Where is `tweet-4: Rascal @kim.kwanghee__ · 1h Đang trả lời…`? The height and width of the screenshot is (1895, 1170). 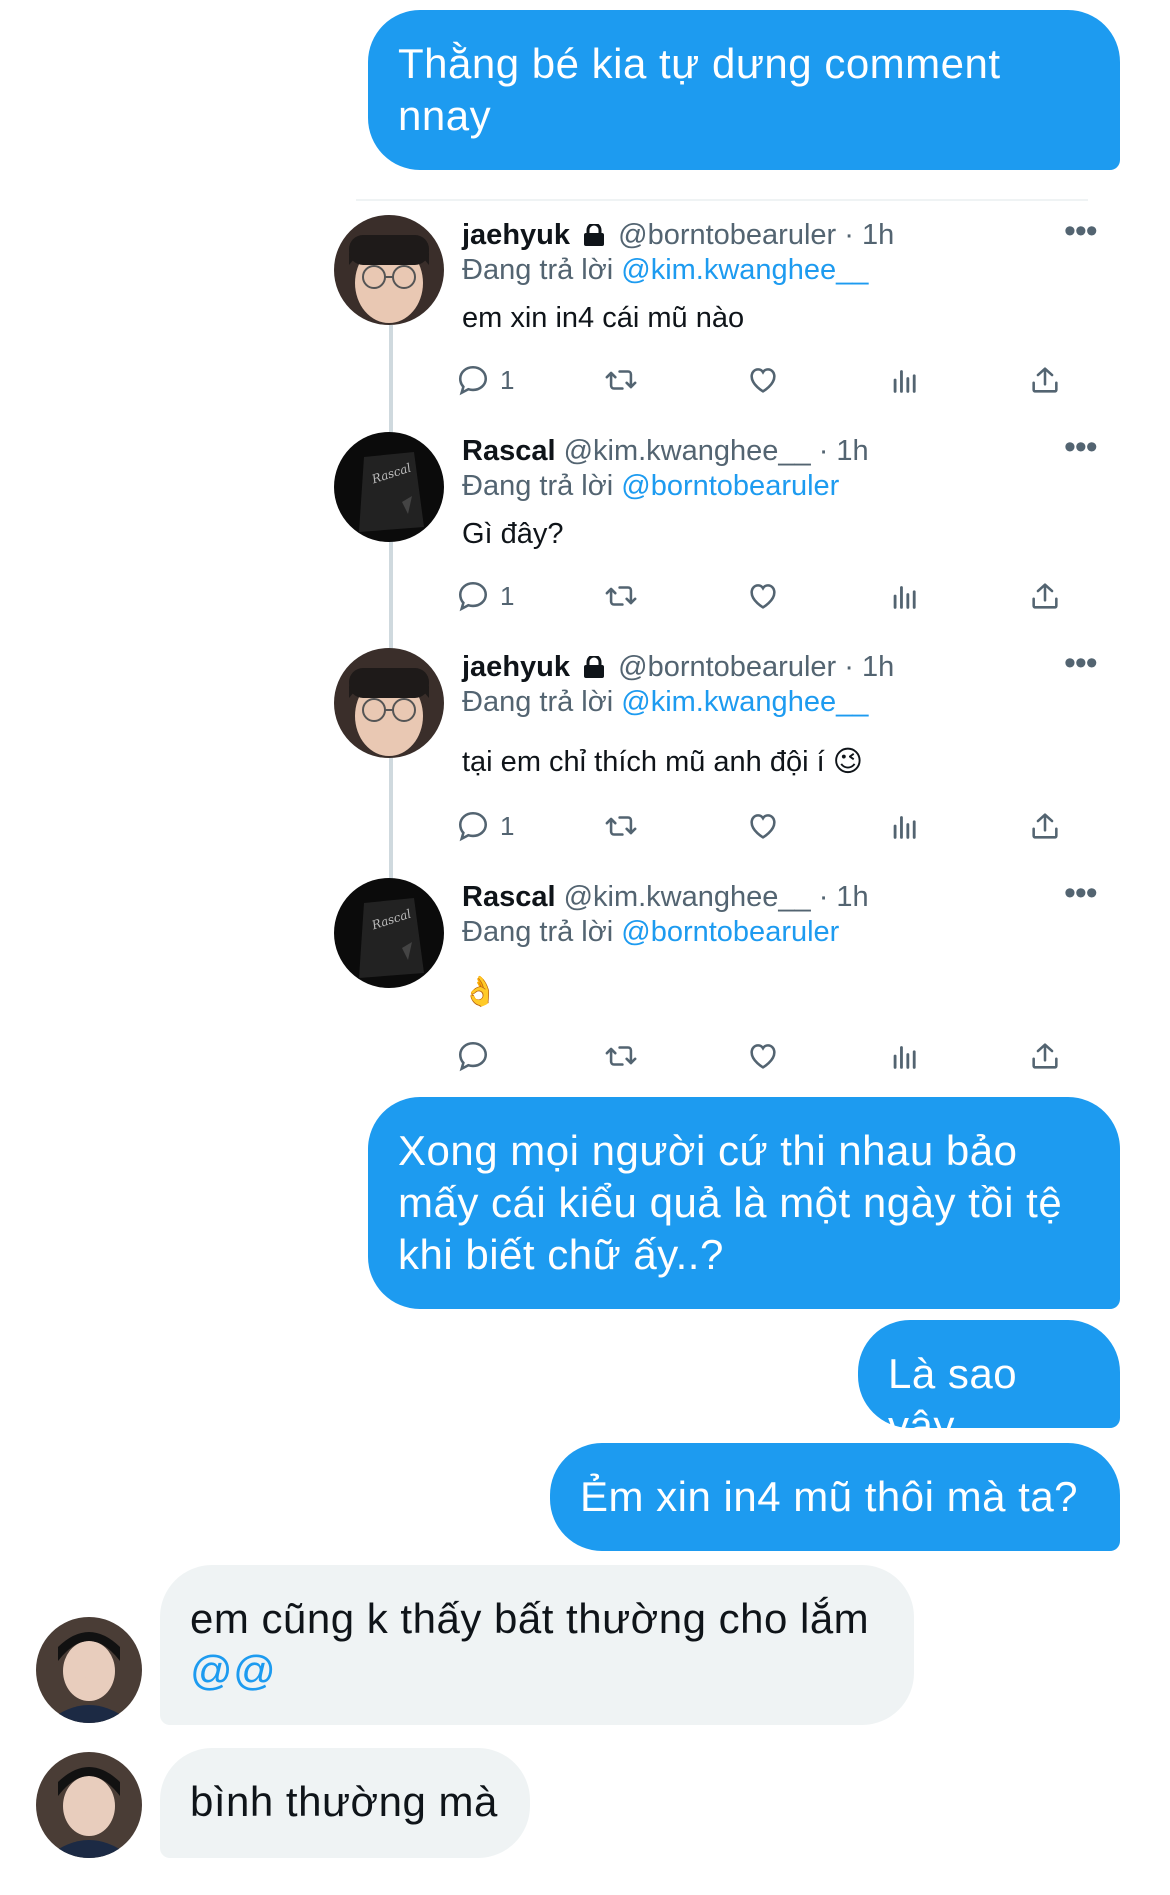 tweet-4: Rascal @kim.kwanghee__ · 1h Đang trả lời… is located at coordinates (782, 945).